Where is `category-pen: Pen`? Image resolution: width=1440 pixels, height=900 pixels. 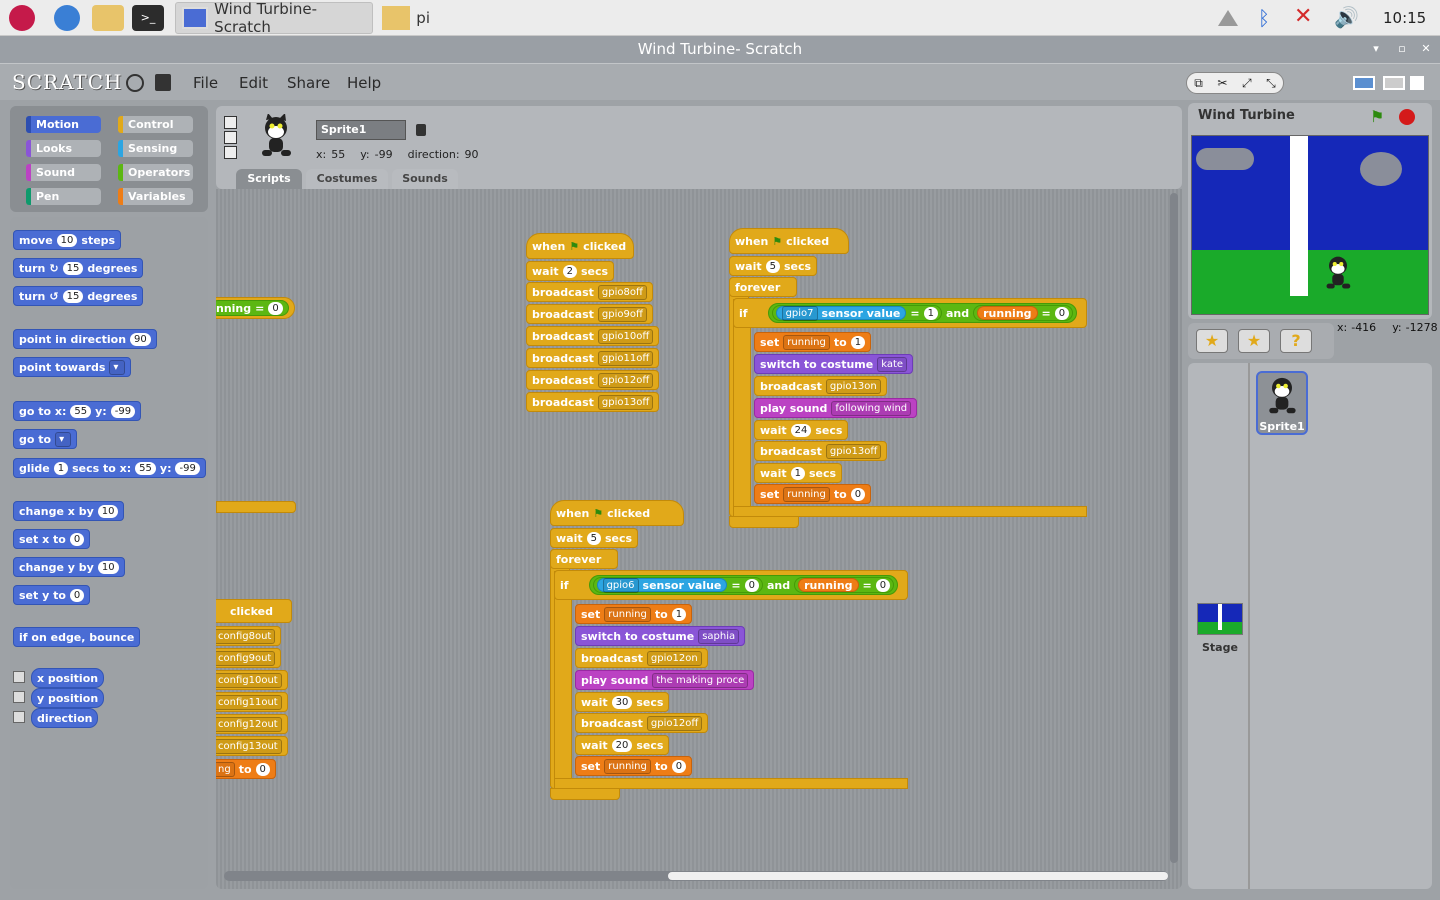 category-pen: Pen is located at coordinates (63, 196).